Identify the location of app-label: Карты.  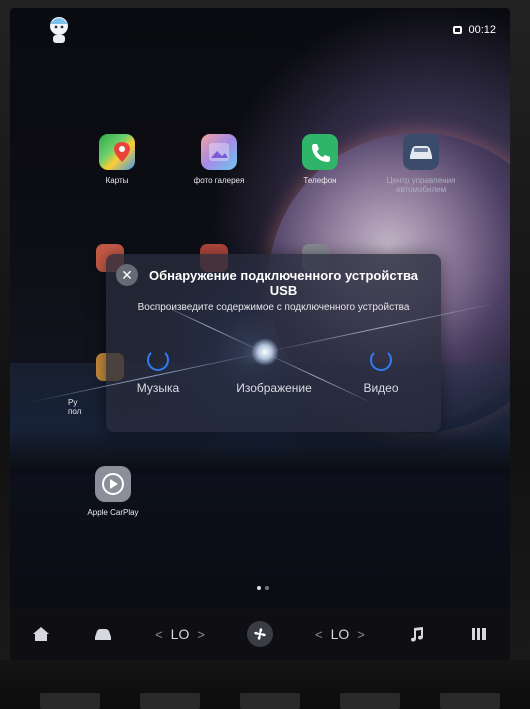
(117, 180).